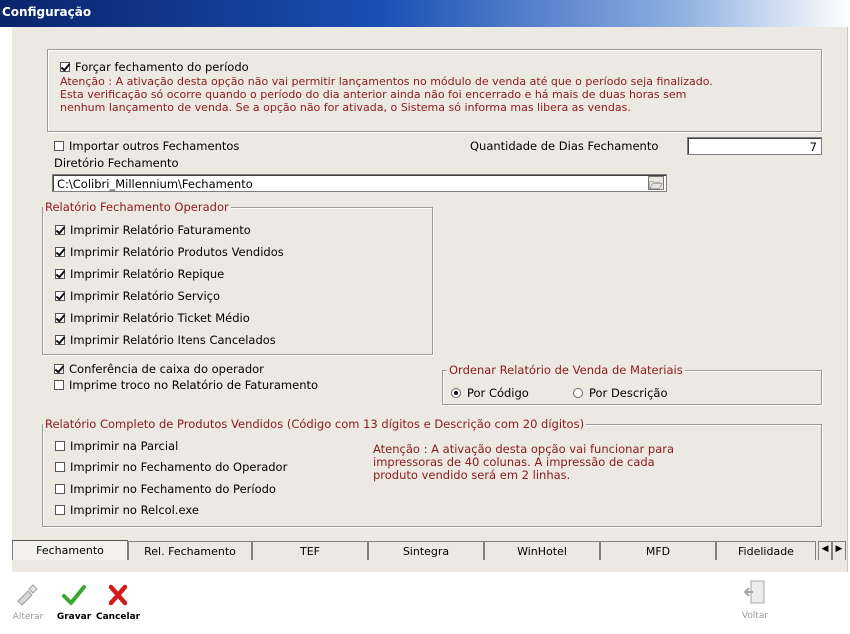  I want to click on alterar-icon, so click(27, 595).